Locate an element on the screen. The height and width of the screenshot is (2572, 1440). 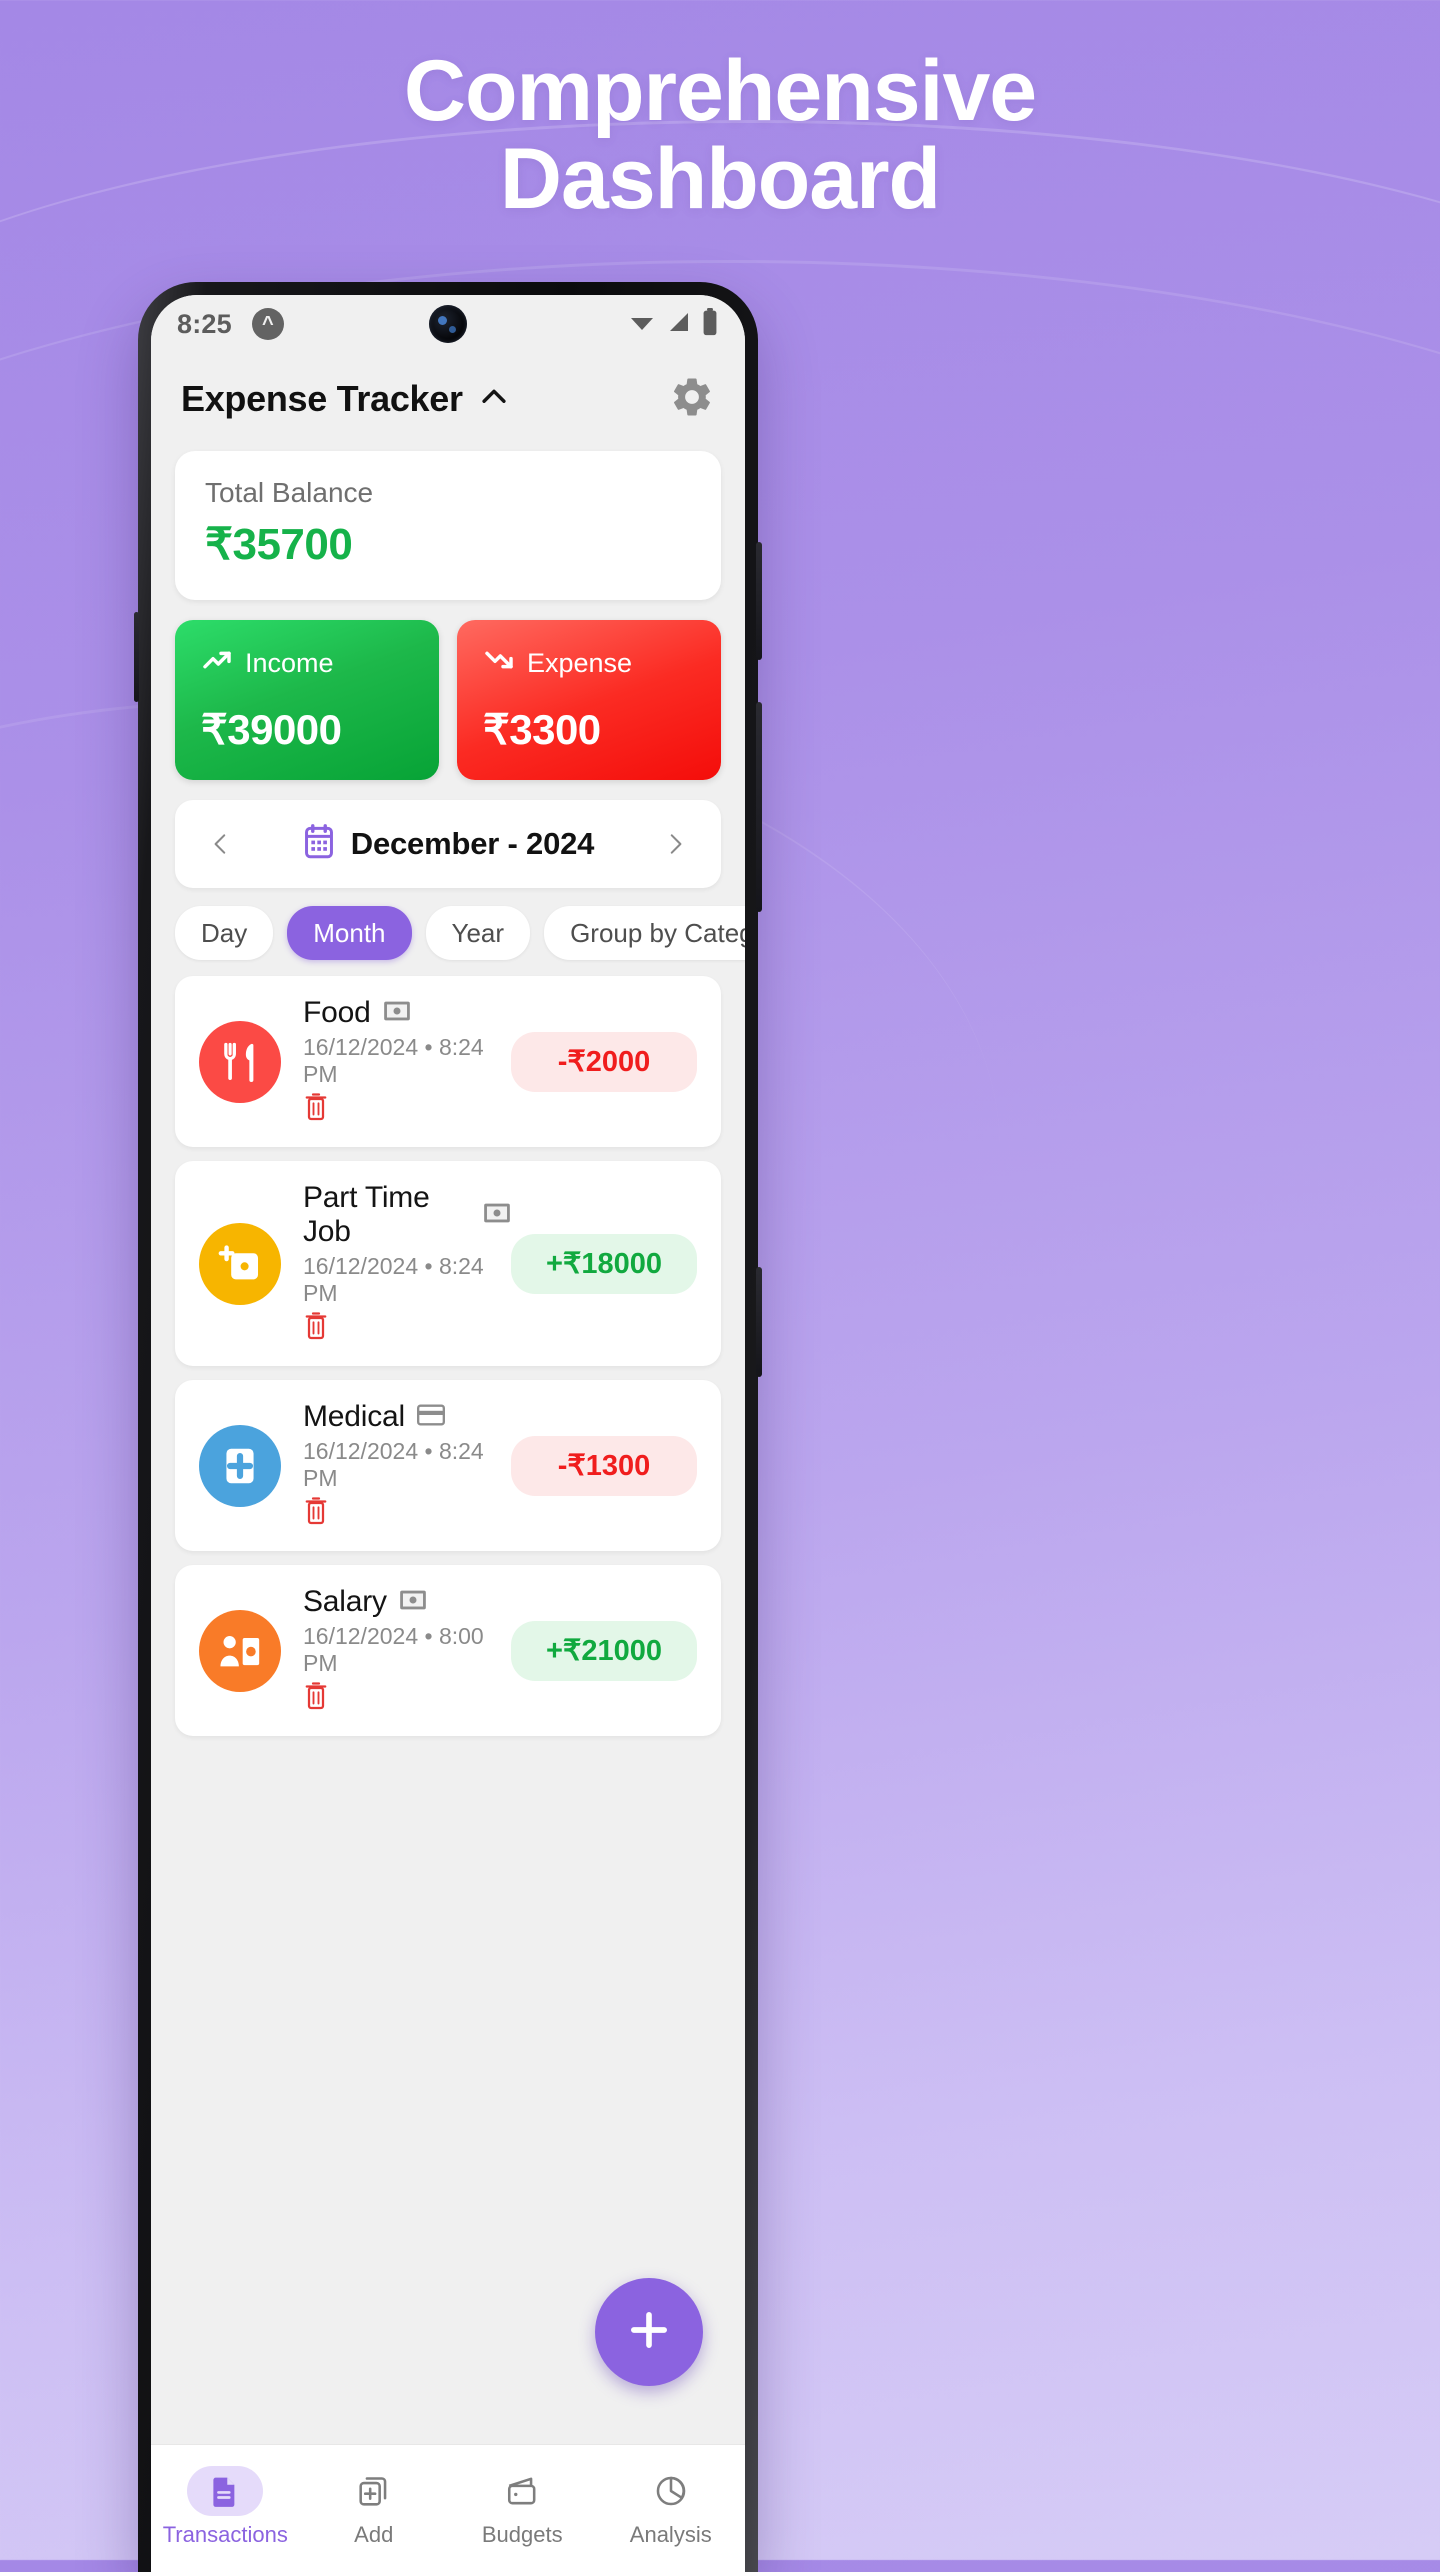
transaction-row: Medical 16/12/2024 • 8:24 PM -₹1300 is located at coordinates (448, 1465).